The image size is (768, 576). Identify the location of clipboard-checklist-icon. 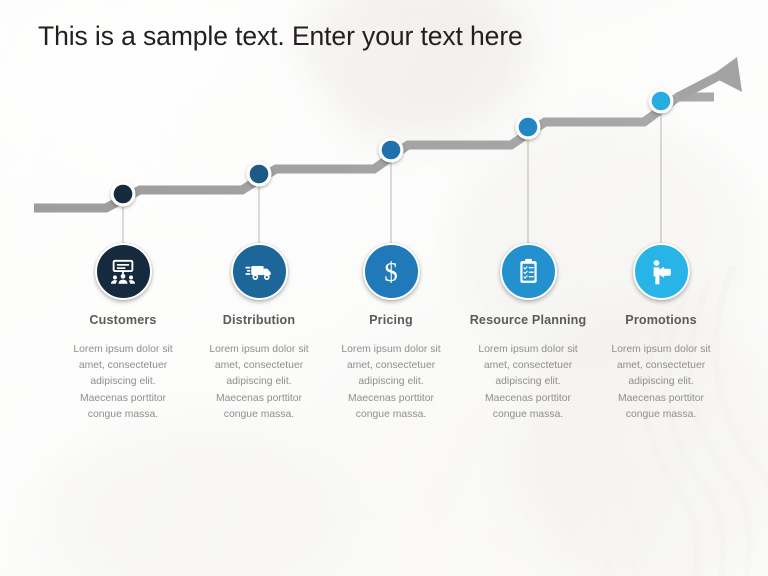
(528, 271).